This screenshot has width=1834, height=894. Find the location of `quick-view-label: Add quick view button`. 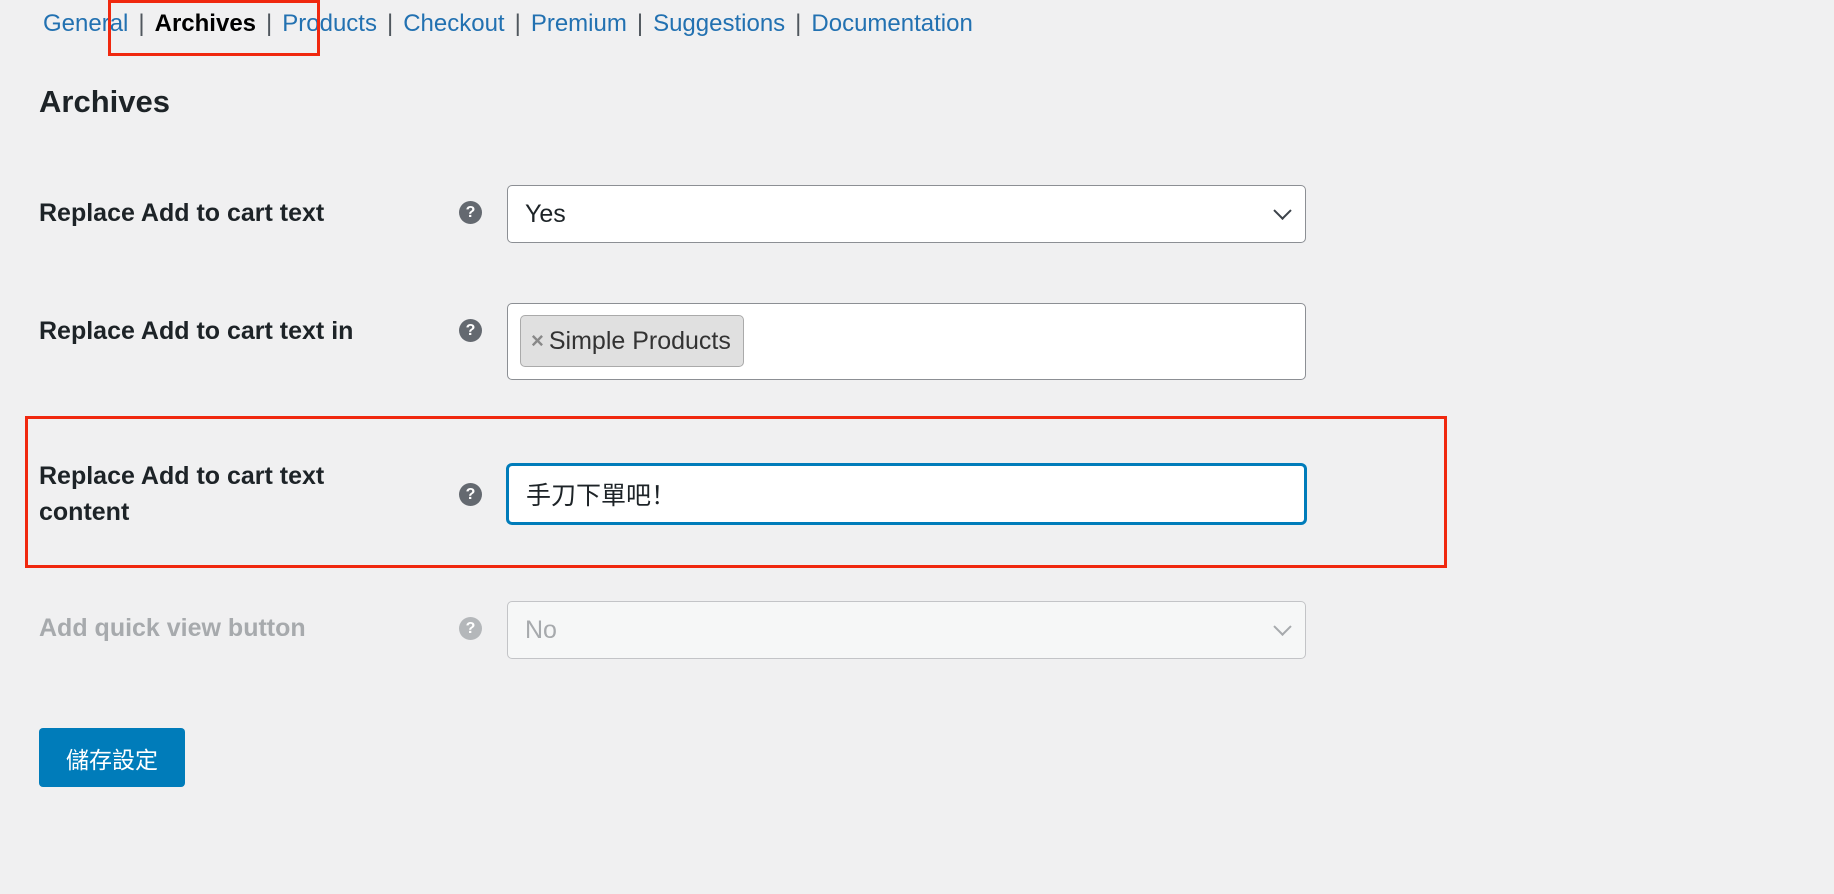

quick-view-label: Add quick view button is located at coordinates (172, 628).